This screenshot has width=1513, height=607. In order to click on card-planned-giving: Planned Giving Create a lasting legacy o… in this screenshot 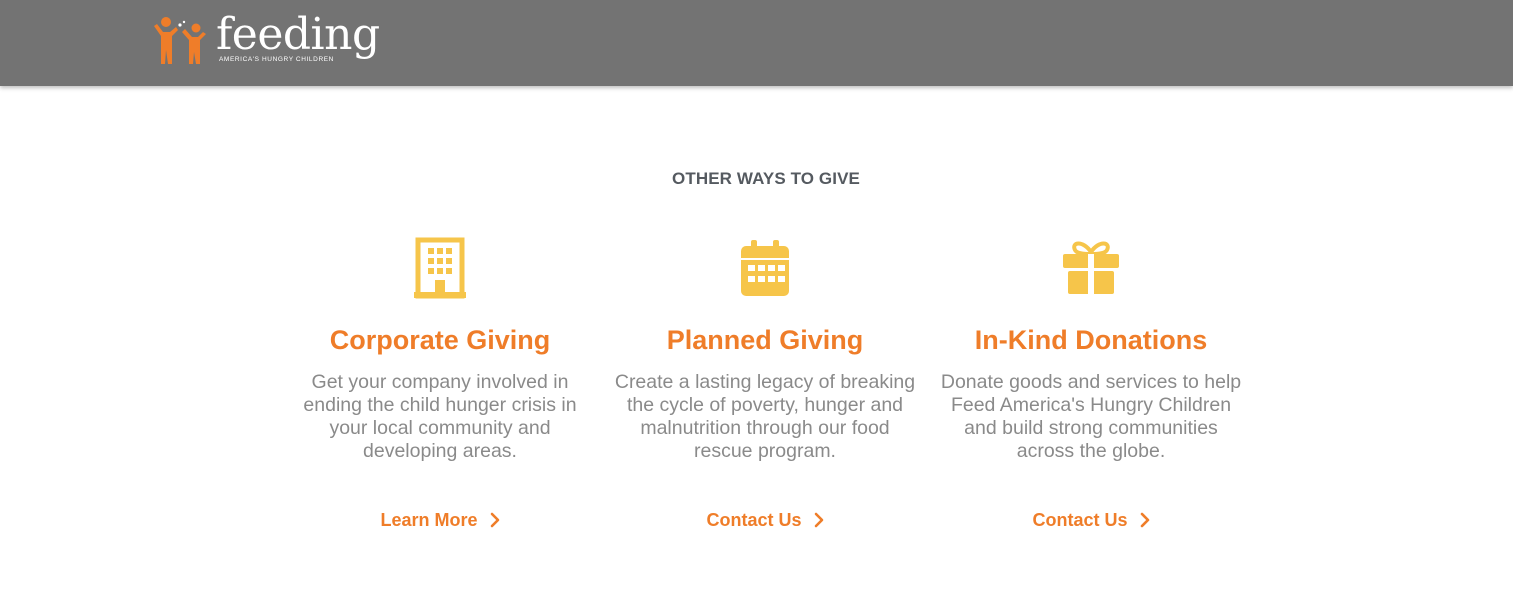, I will do `click(765, 383)`.